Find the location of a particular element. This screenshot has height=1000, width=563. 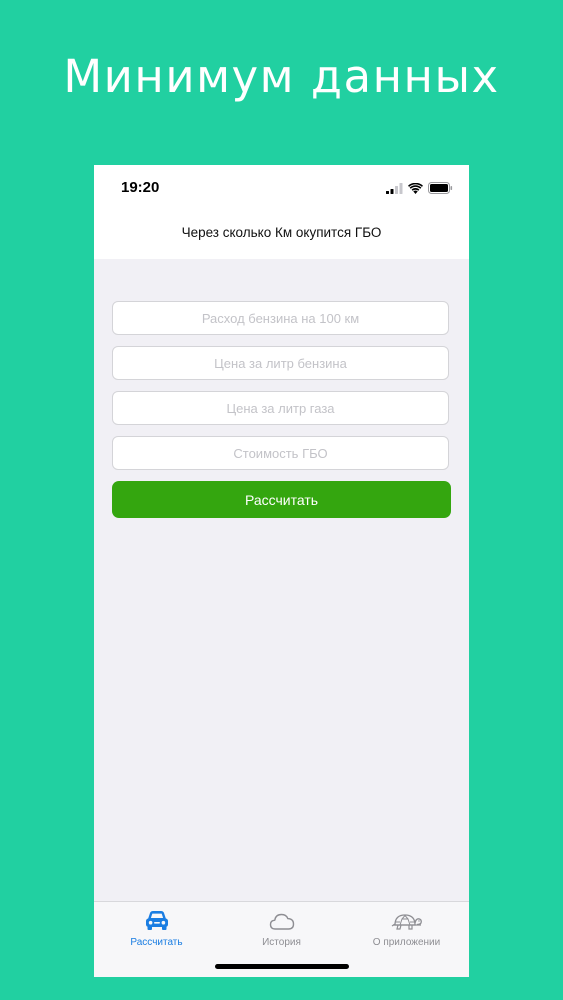

tab-history: История is located at coordinates (281, 931).